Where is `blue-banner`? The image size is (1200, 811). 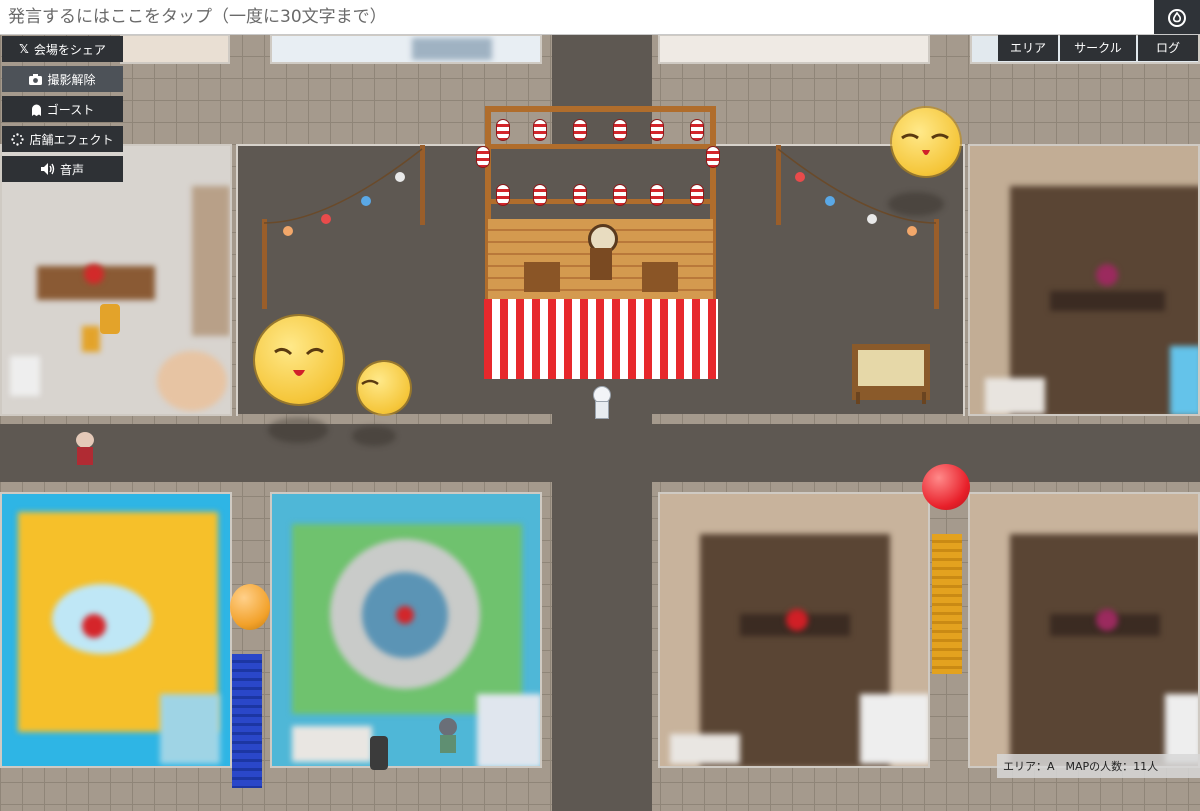
blue-banner is located at coordinates (247, 721).